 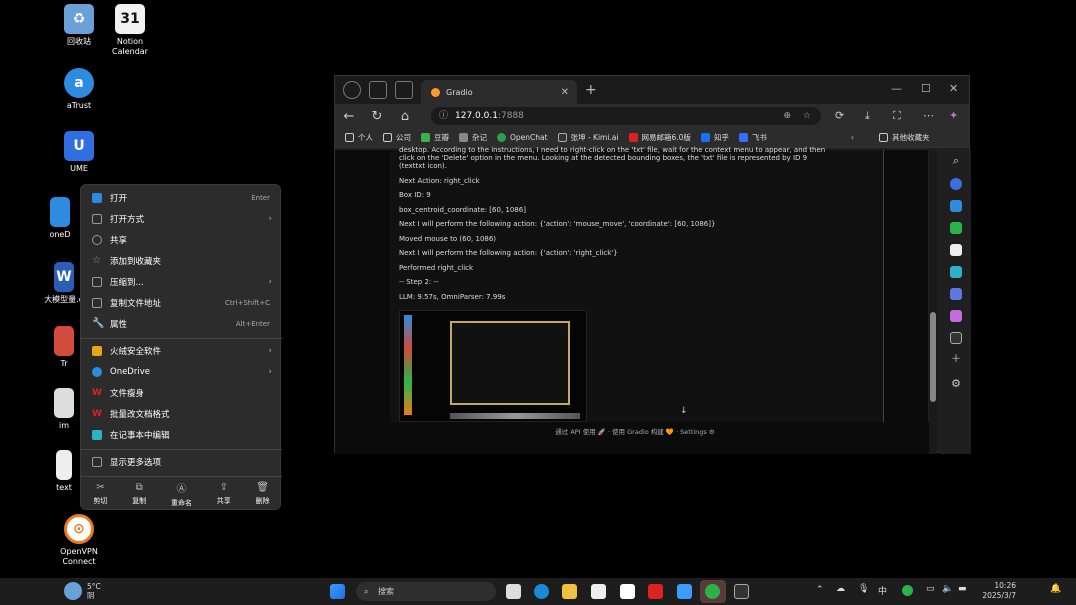 What do you see at coordinates (684, 411) in the screenshot?
I see `scroll-down-icon: ↓` at bounding box center [684, 411].